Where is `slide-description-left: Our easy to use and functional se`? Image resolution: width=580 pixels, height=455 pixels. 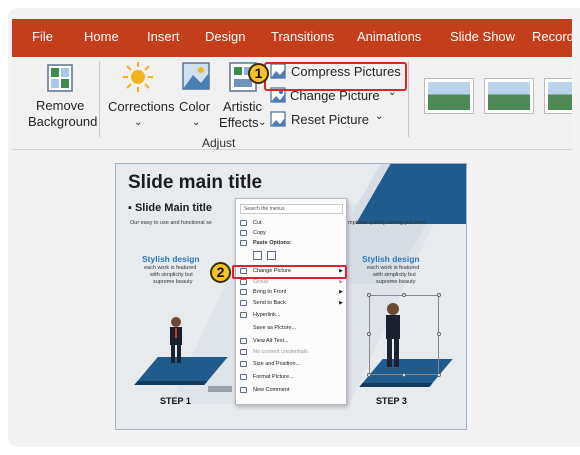 slide-description-left: Our easy to use and functional se is located at coordinates (171, 223).